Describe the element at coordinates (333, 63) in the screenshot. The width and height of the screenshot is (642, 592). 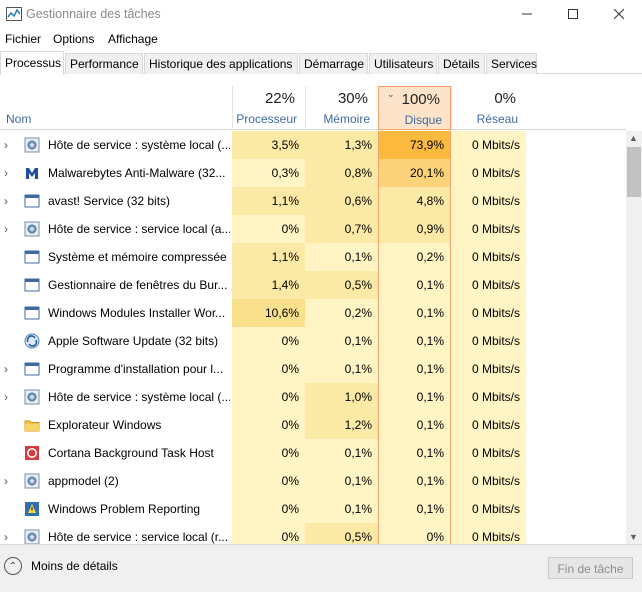
I see `tab-demarrage: Démarrage` at that location.